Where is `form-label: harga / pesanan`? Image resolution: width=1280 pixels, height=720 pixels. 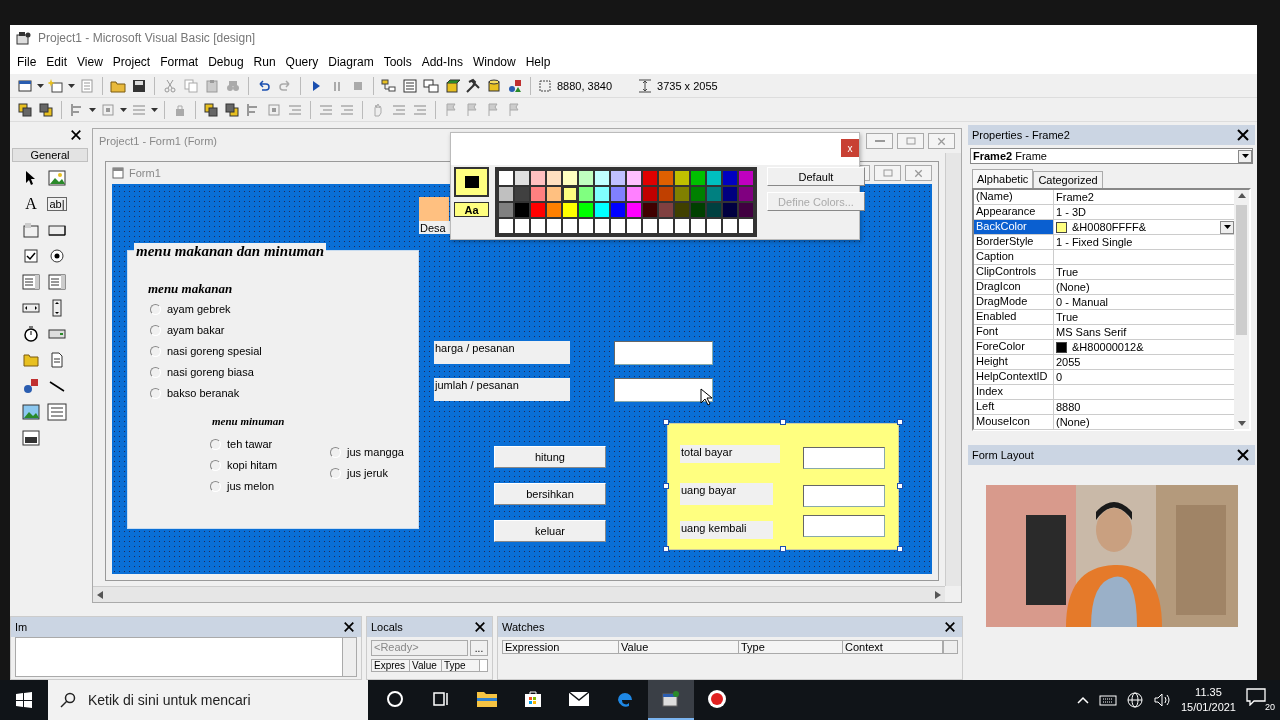 form-label: harga / pesanan is located at coordinates (502, 352).